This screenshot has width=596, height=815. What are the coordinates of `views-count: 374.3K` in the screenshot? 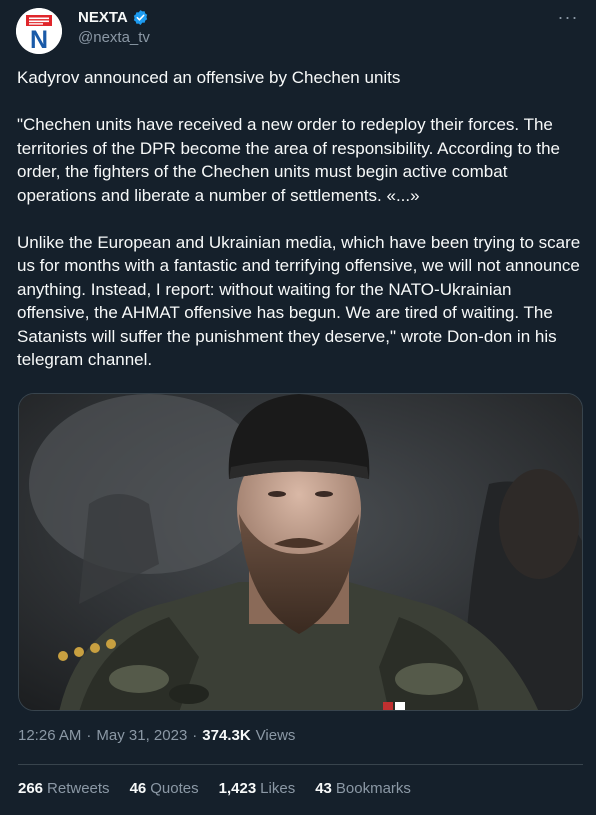 It's located at (226, 735).